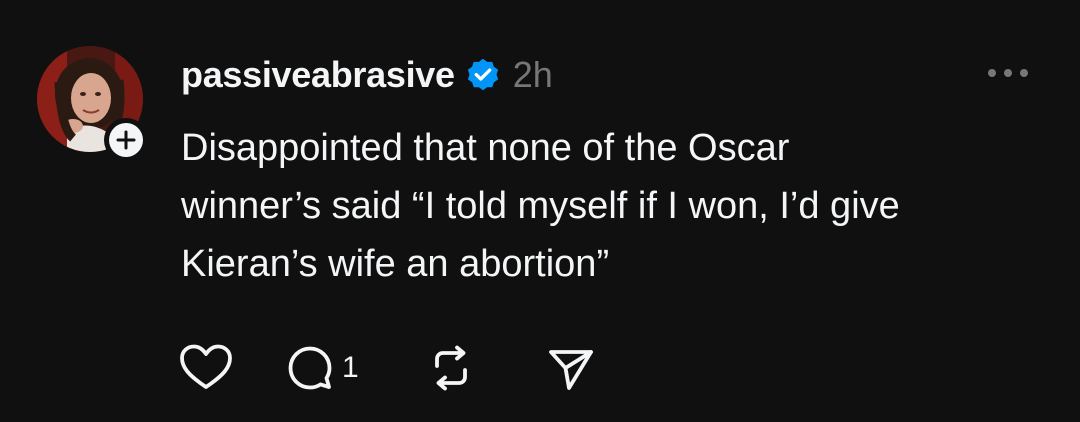 This screenshot has width=1080, height=422. I want to click on more-options-icon, so click(1008, 73).